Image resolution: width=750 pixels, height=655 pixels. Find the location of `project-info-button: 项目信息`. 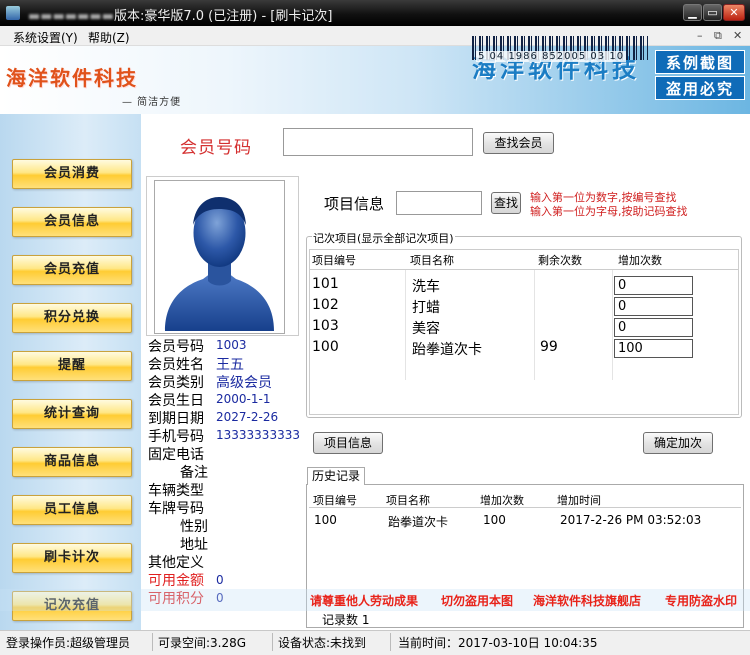

project-info-button: 项目信息 is located at coordinates (348, 443).